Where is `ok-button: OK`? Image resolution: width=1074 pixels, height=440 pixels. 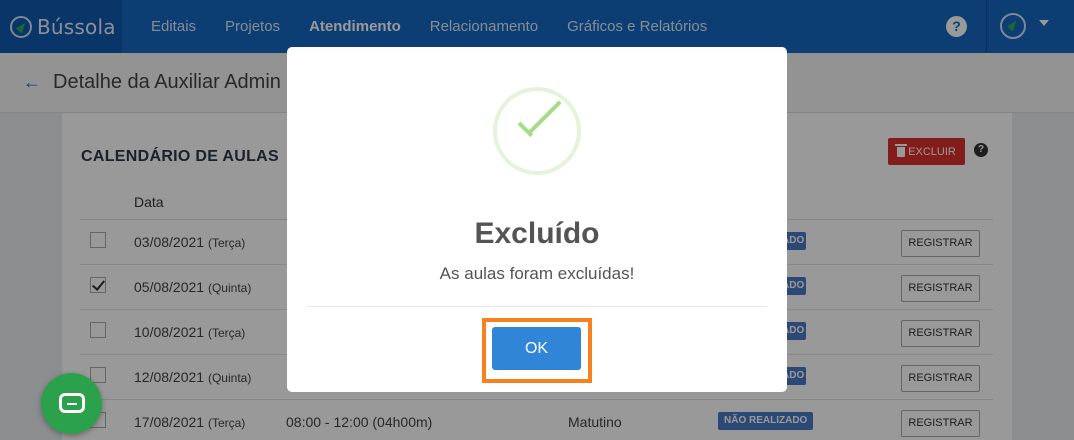 ok-button: OK is located at coordinates (536, 348).